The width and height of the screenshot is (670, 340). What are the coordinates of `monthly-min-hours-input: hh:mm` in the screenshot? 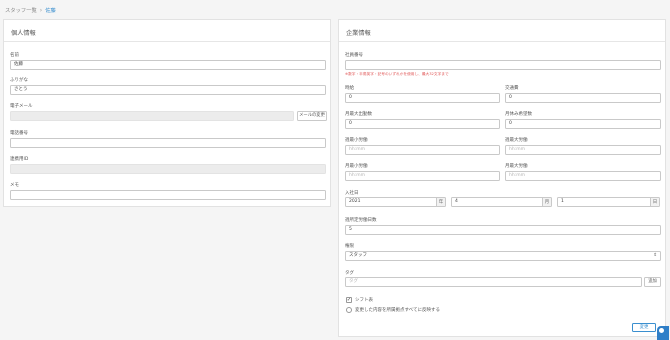 It's located at (422, 176).